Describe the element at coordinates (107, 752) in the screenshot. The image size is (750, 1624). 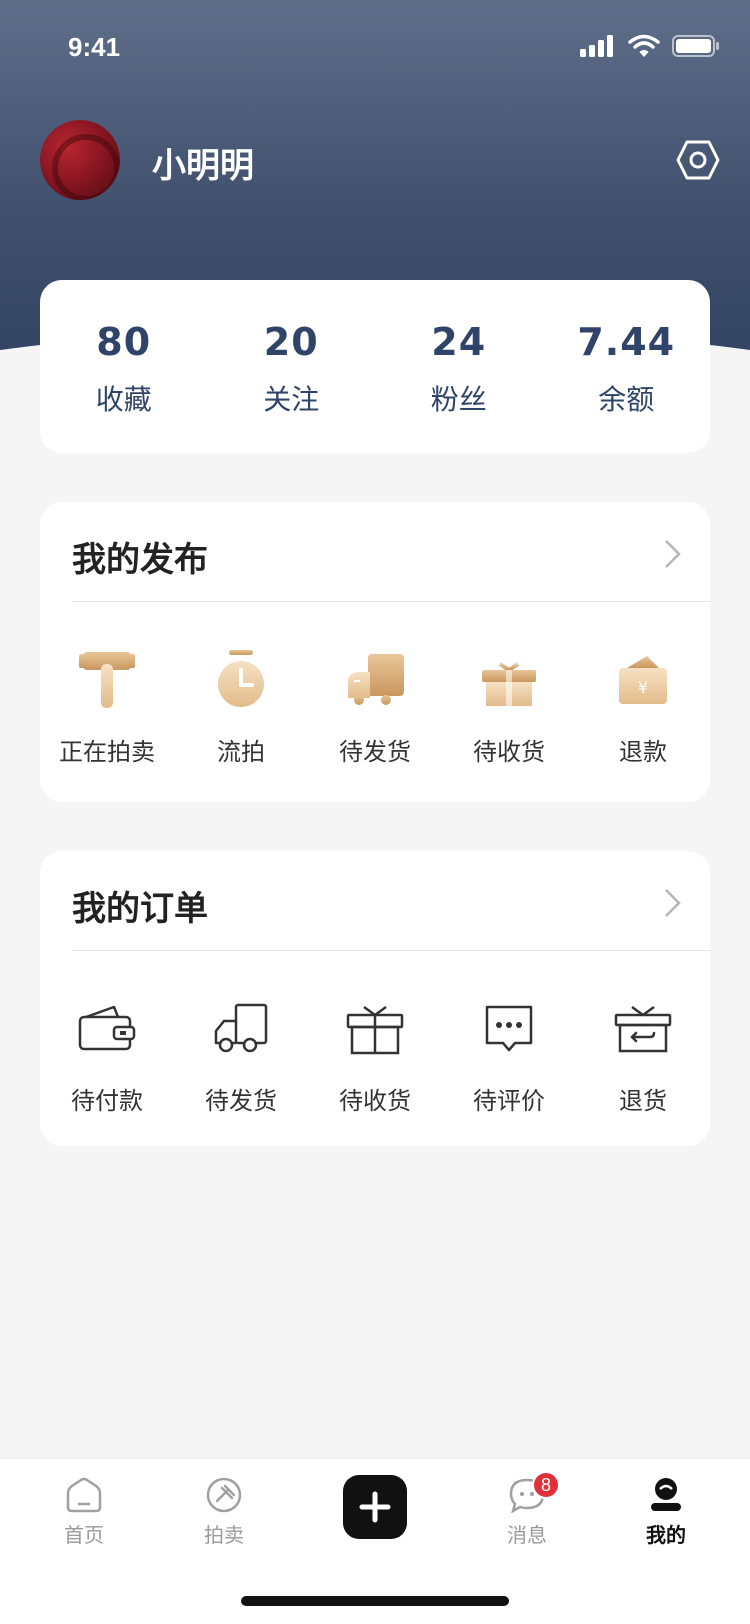
I see `icon-label: 正在拍卖` at that location.